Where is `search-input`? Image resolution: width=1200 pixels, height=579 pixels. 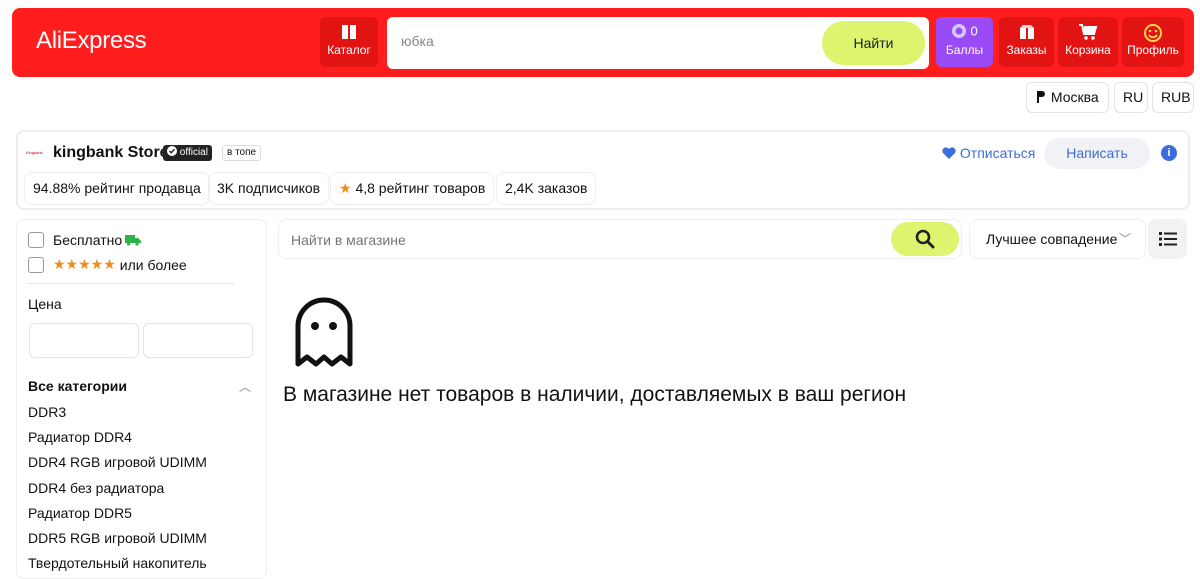
search-input is located at coordinates (601, 41).